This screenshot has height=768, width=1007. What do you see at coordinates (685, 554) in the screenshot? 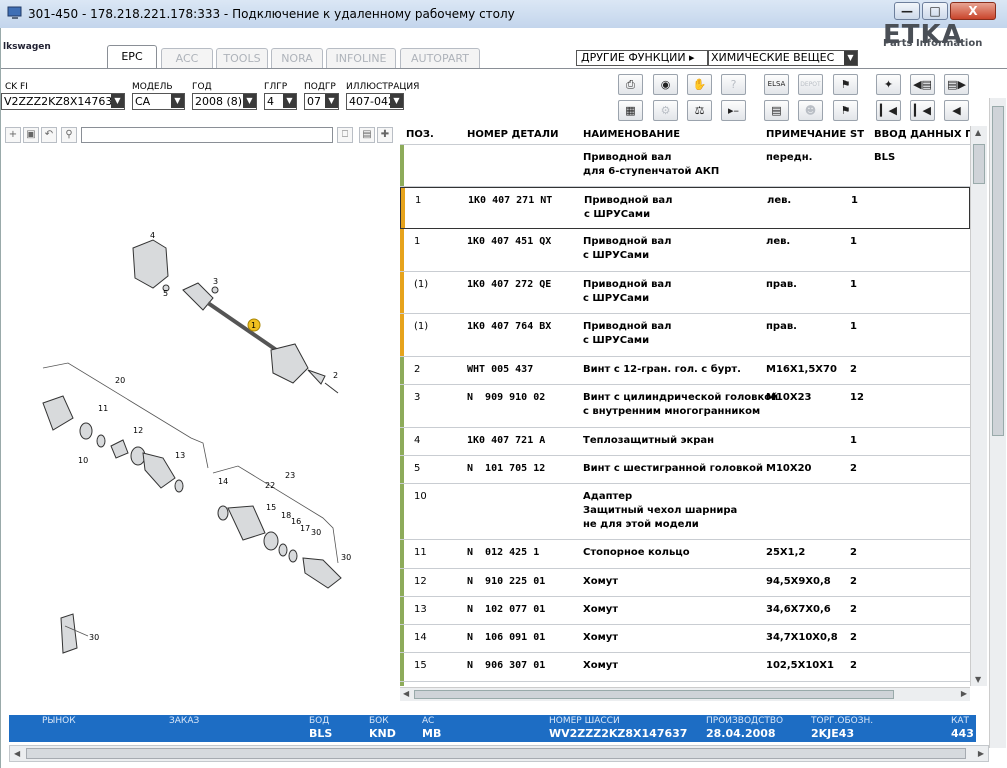
I see `table-row: 11 N 012 425 1 Стопорное кольцо 25X1,2 2` at bounding box center [685, 554].